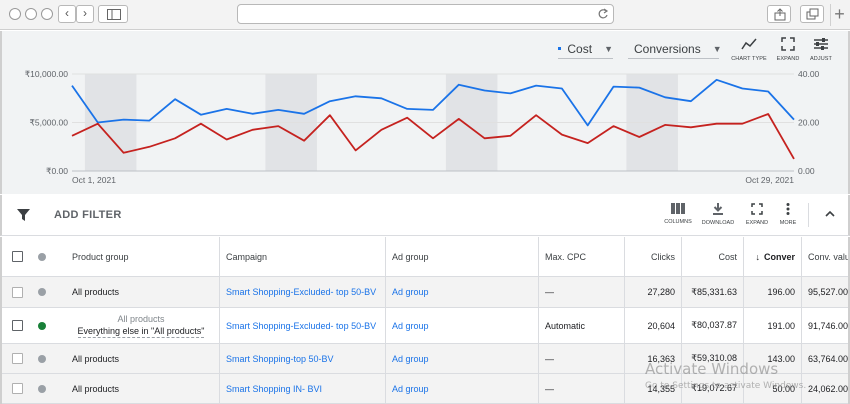 The width and height of the screenshot is (850, 404). What do you see at coordinates (15, 14) in the screenshot?
I see `close-window-button` at bounding box center [15, 14].